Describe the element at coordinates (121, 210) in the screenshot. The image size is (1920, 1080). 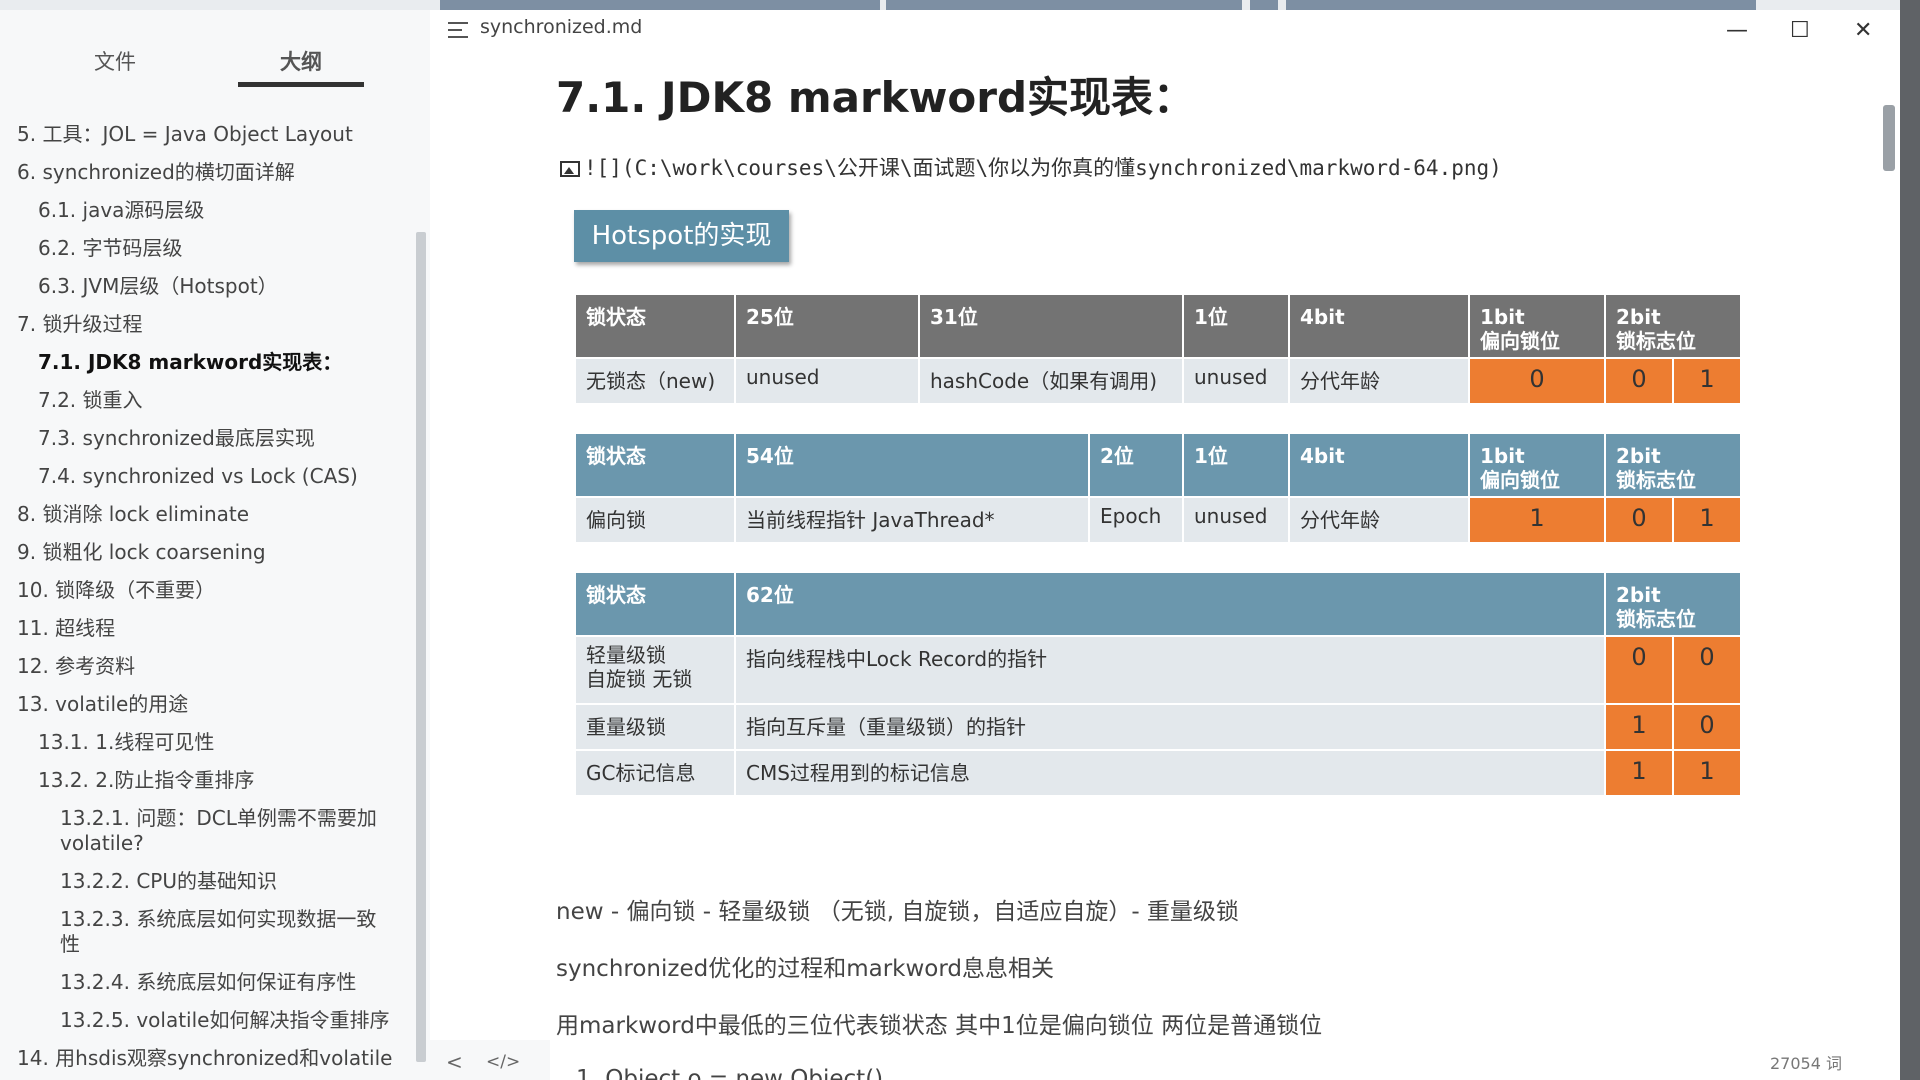
I see `outline-item: 6.1. java源码层级` at that location.